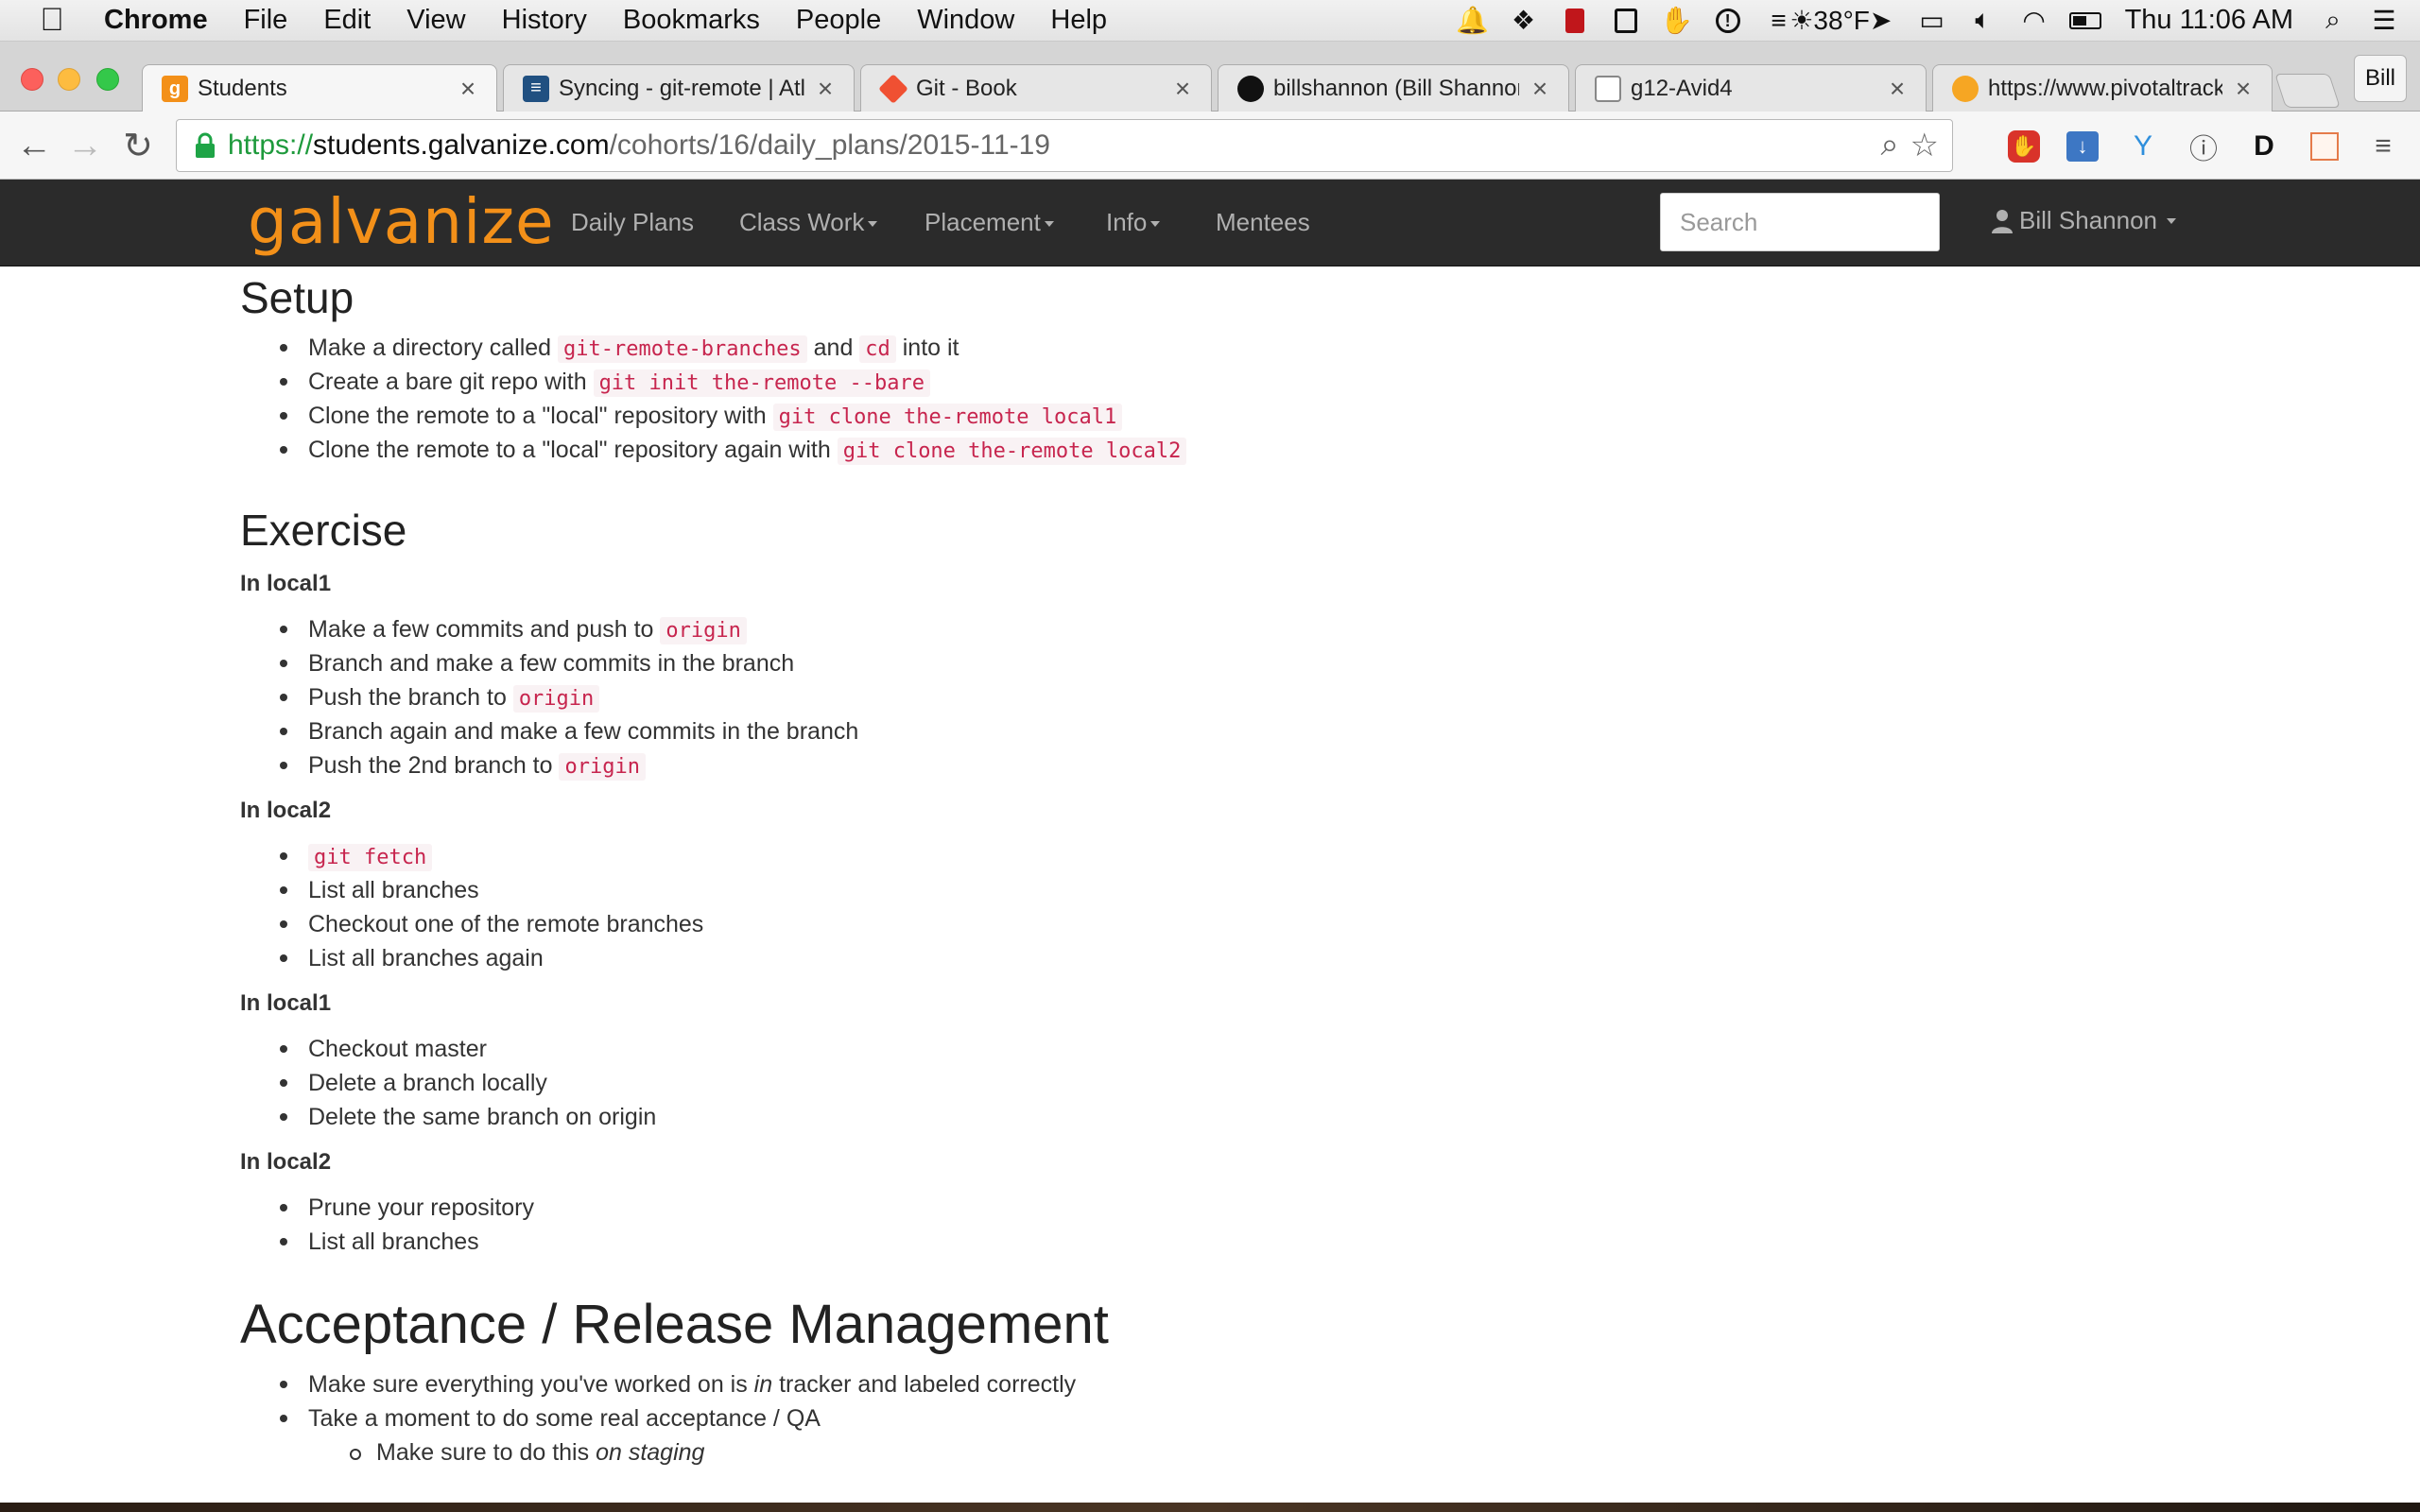  Describe the element at coordinates (2034, 21) in the screenshot. I see `wifi-icon: ◠` at that location.